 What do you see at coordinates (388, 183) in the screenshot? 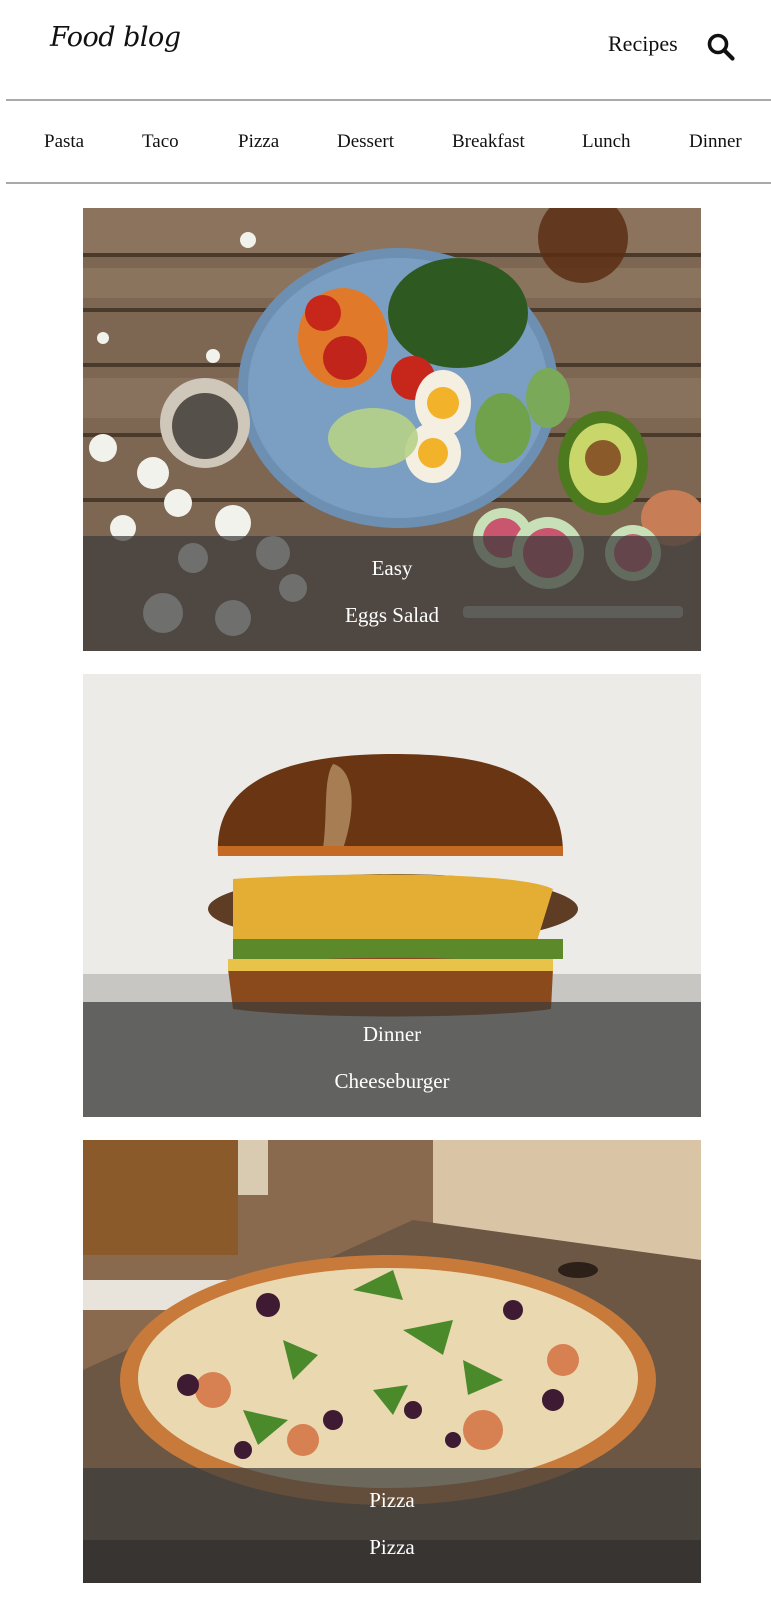
I see `nav-bottom-divider` at bounding box center [388, 183].